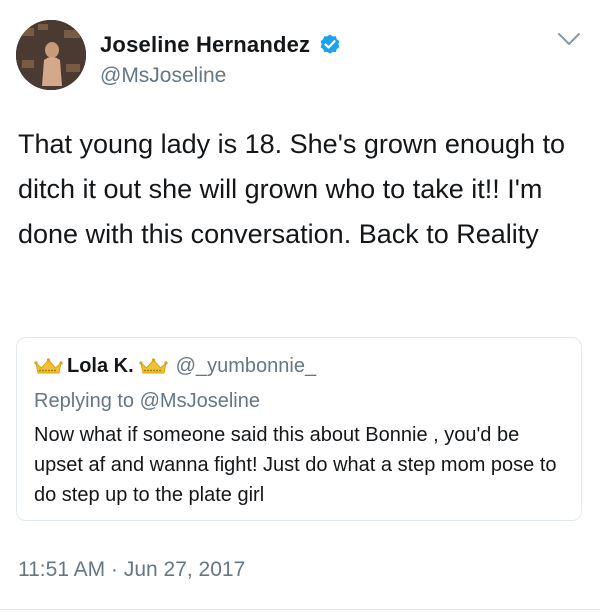 The width and height of the screenshot is (600, 613). What do you see at coordinates (100, 366) in the screenshot?
I see `quoted-author-name: Lola K.` at bounding box center [100, 366].